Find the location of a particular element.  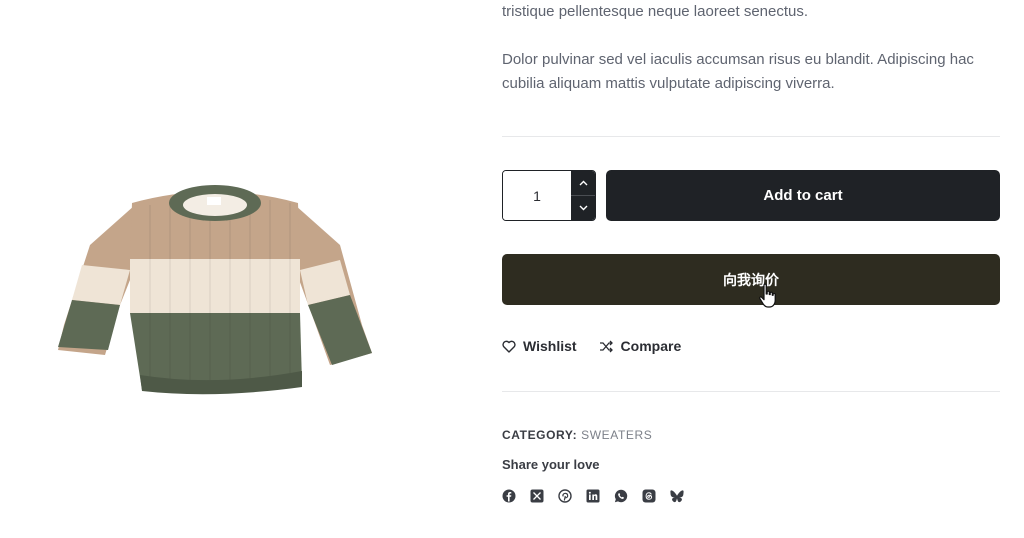

compare-label: Compare is located at coordinates (651, 346).